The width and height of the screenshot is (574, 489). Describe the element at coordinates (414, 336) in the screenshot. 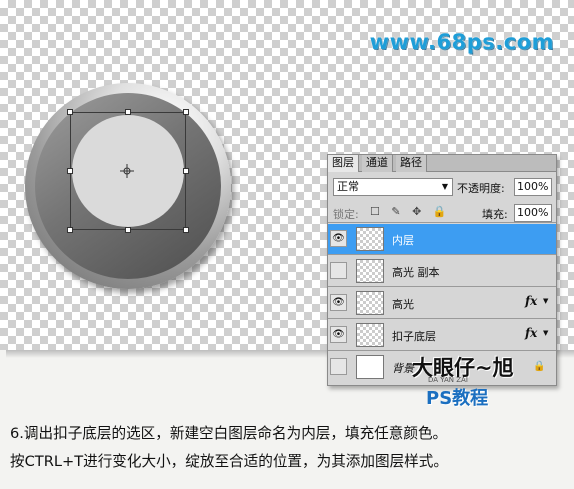

I see `layer-name: 扣子底层` at that location.